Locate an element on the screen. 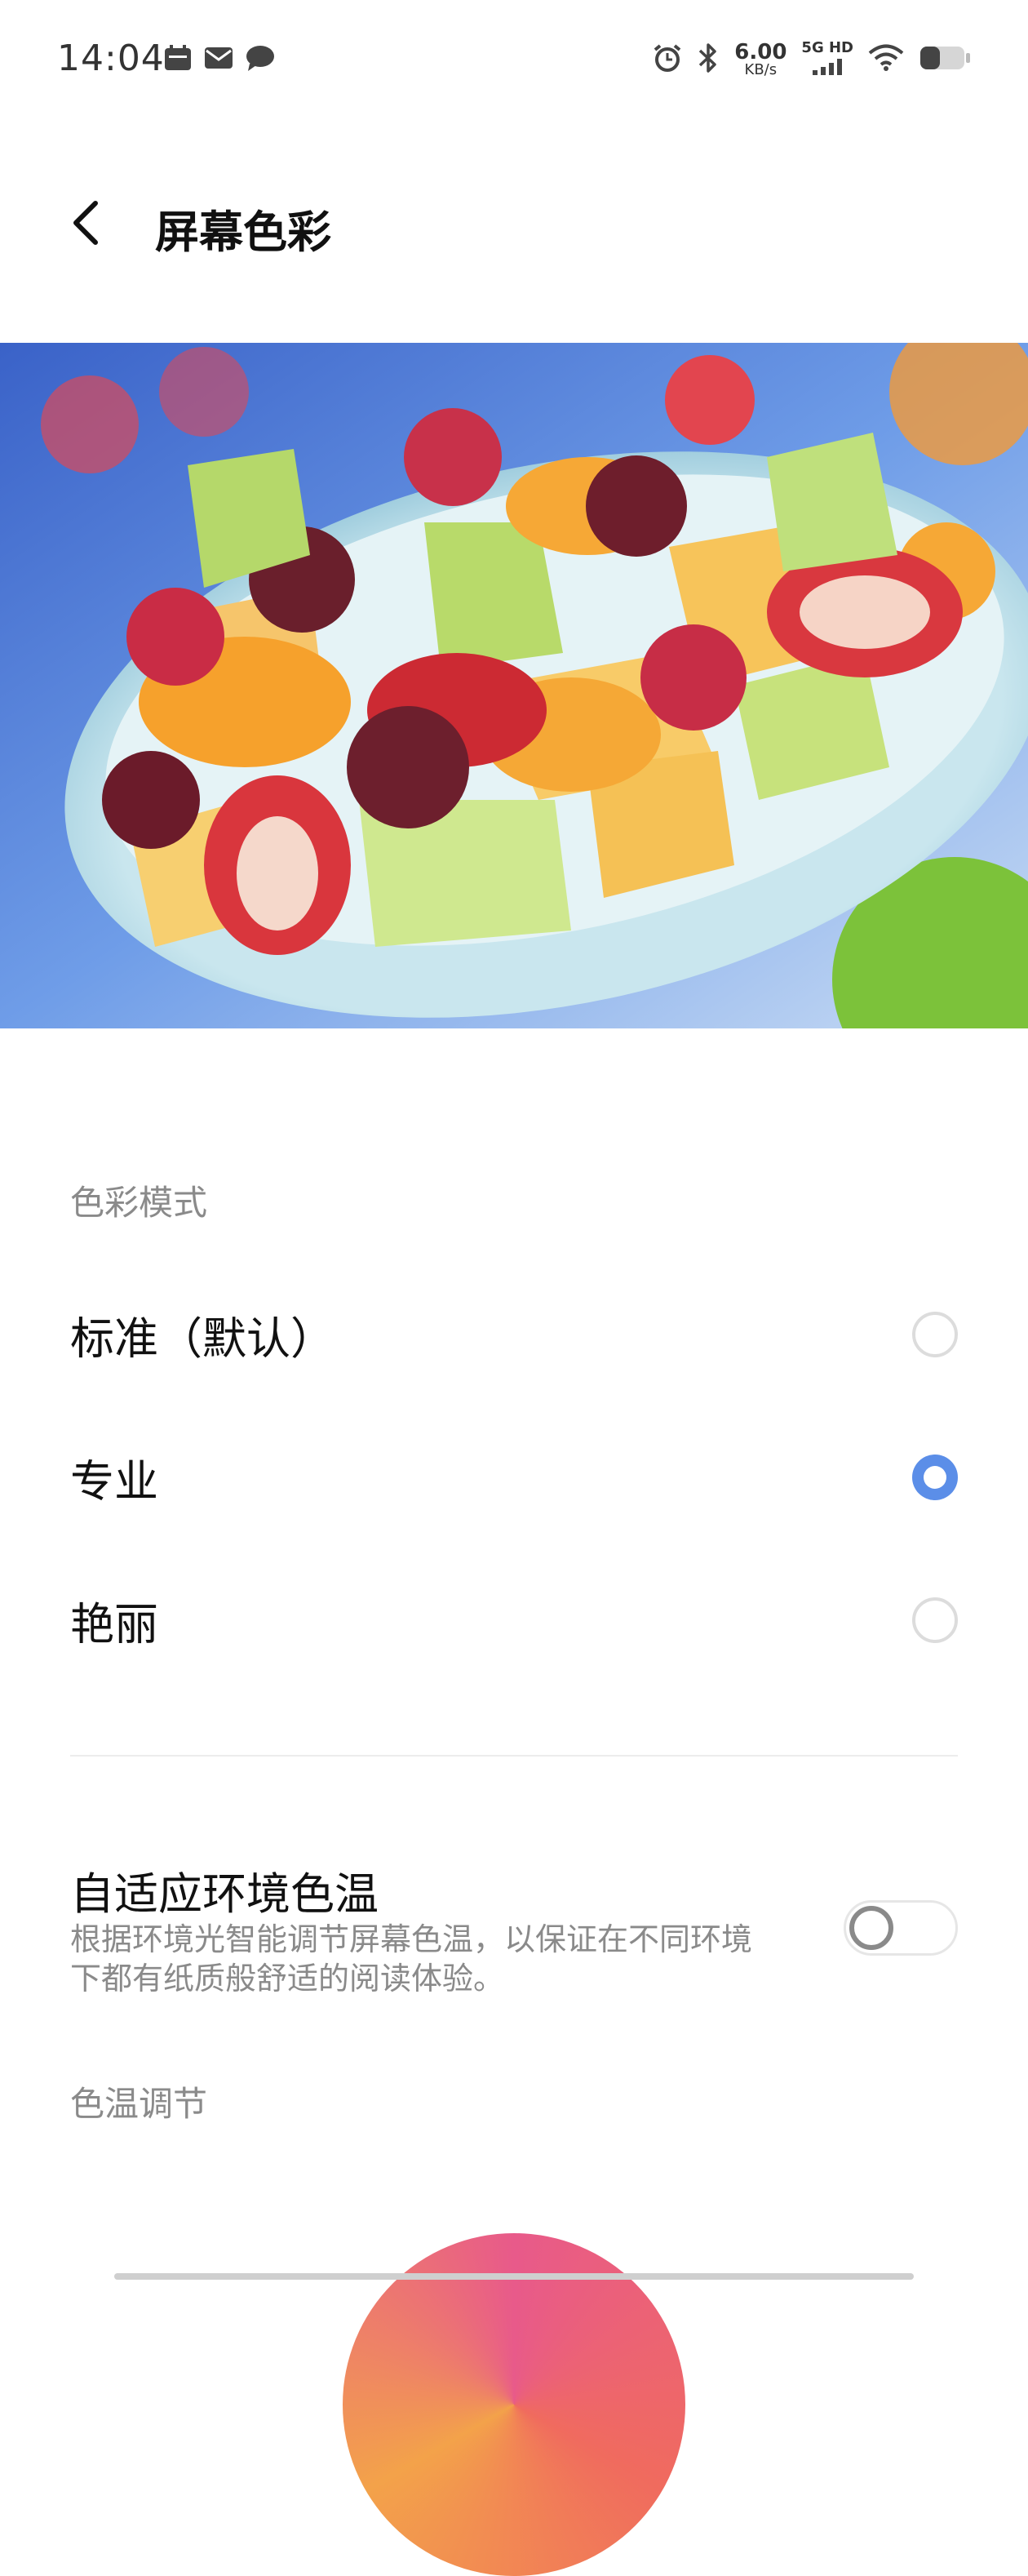 The height and width of the screenshot is (2576, 1028). battery-icon is located at coordinates (945, 59).